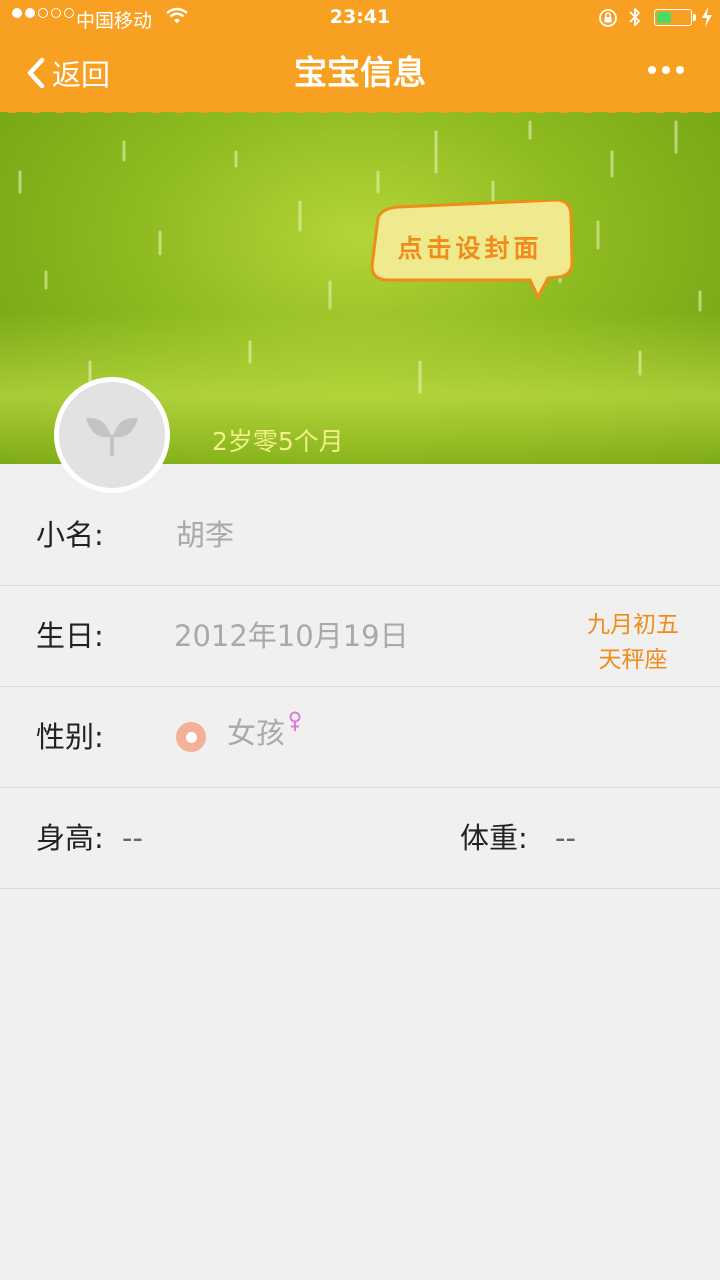 Image resolution: width=720 pixels, height=1280 pixels. Describe the element at coordinates (673, 17) in the screenshot. I see `battery-icon` at that location.